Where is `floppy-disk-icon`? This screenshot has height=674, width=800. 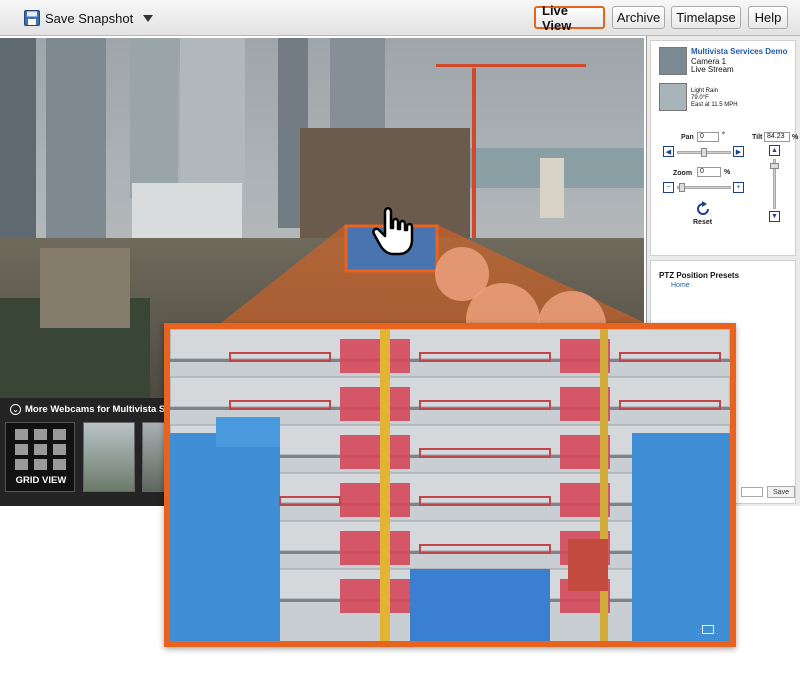 floppy-disk-icon is located at coordinates (32, 18).